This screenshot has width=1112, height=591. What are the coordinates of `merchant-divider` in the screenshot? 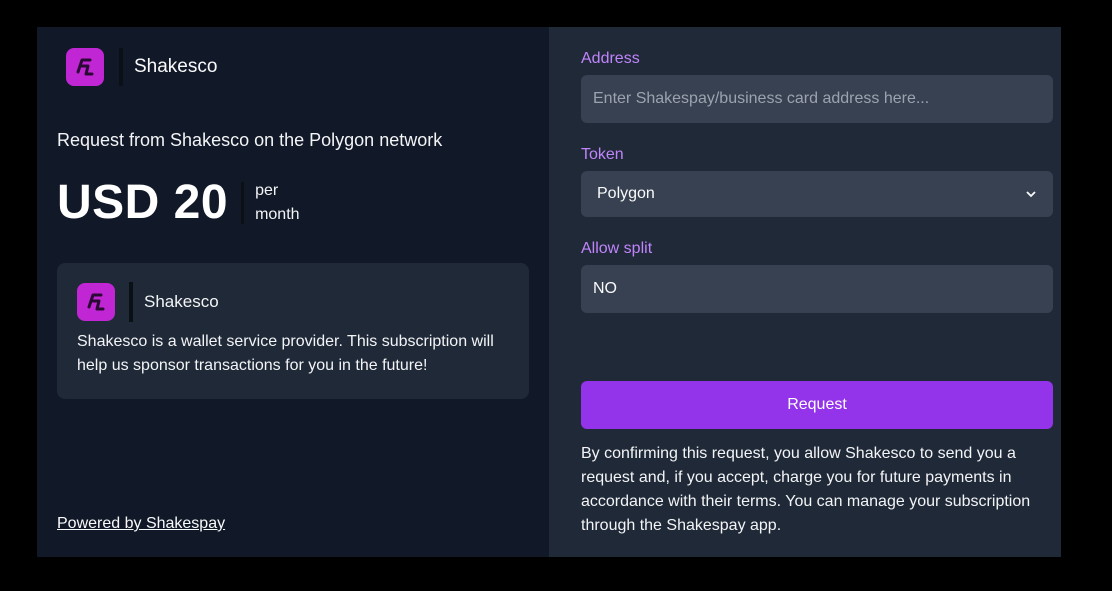 It's located at (131, 302).